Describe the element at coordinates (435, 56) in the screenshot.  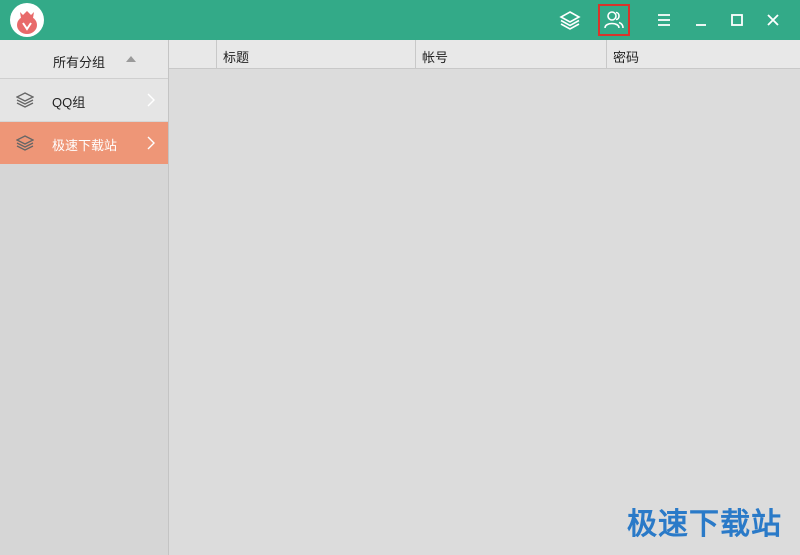
I see `column-header-account: 帐号` at that location.